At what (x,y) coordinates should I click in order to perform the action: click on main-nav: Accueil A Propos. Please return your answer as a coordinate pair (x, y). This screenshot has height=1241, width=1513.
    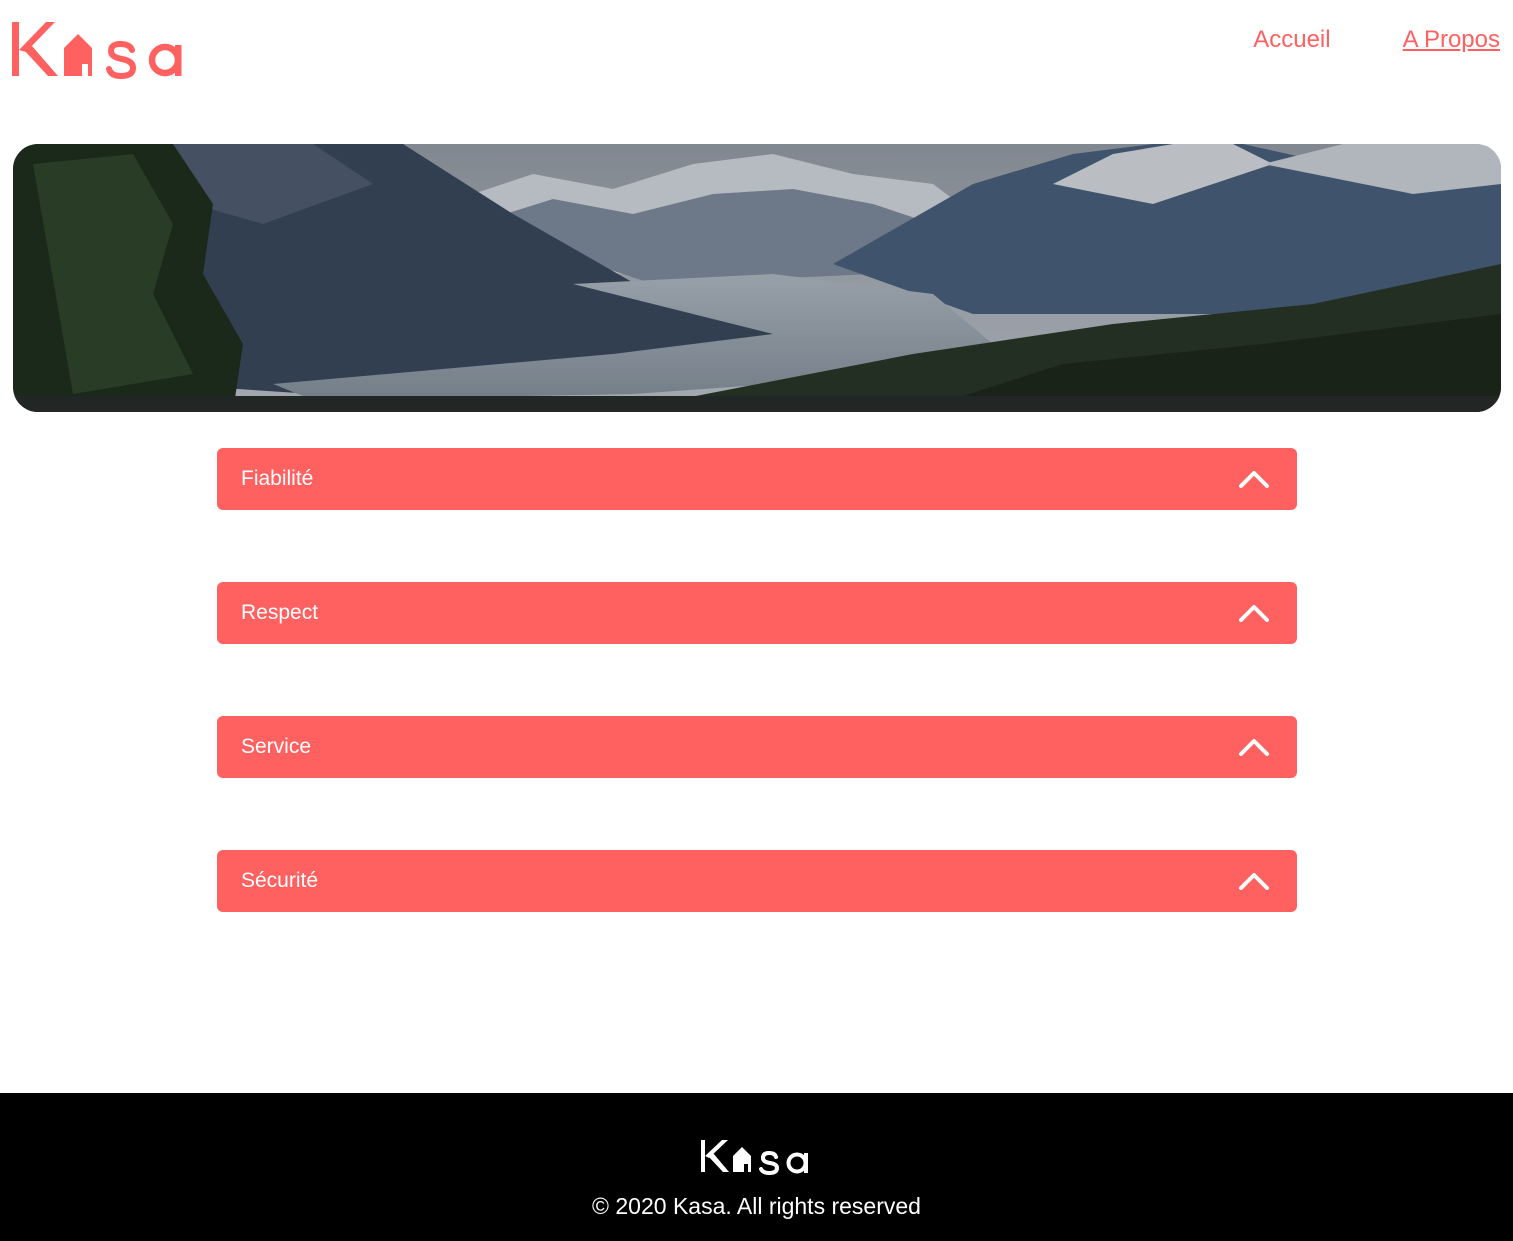
    Looking at the image, I should click on (1376, 40).